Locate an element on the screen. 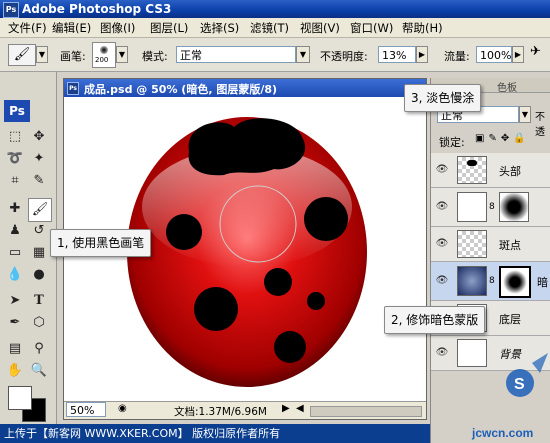 The width and height of the screenshot is (550, 443). zoom-field: 50% is located at coordinates (86, 409).